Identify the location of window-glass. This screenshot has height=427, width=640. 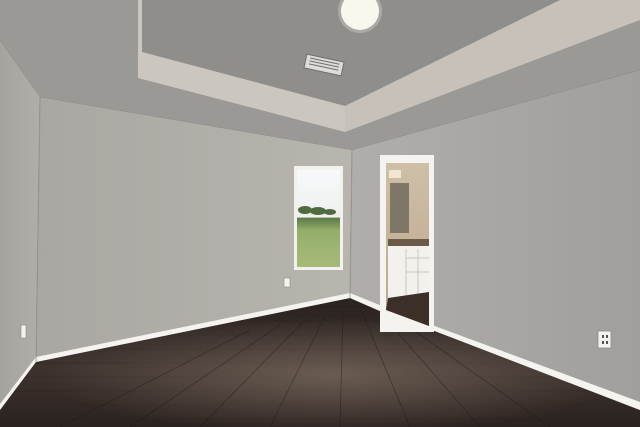
(318, 218).